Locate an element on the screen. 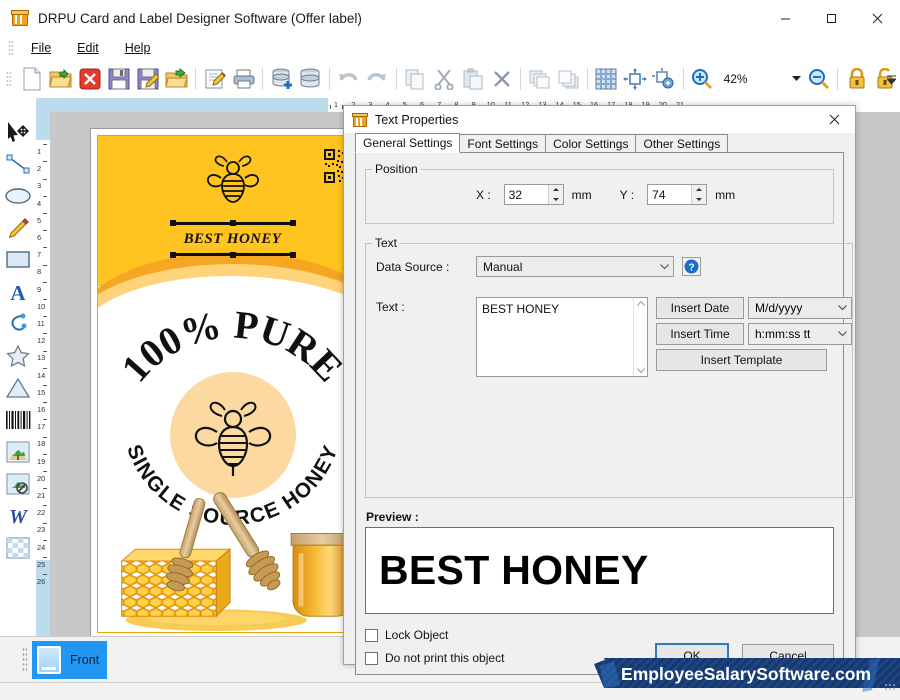  x-spin-down is located at coordinates (556, 200).